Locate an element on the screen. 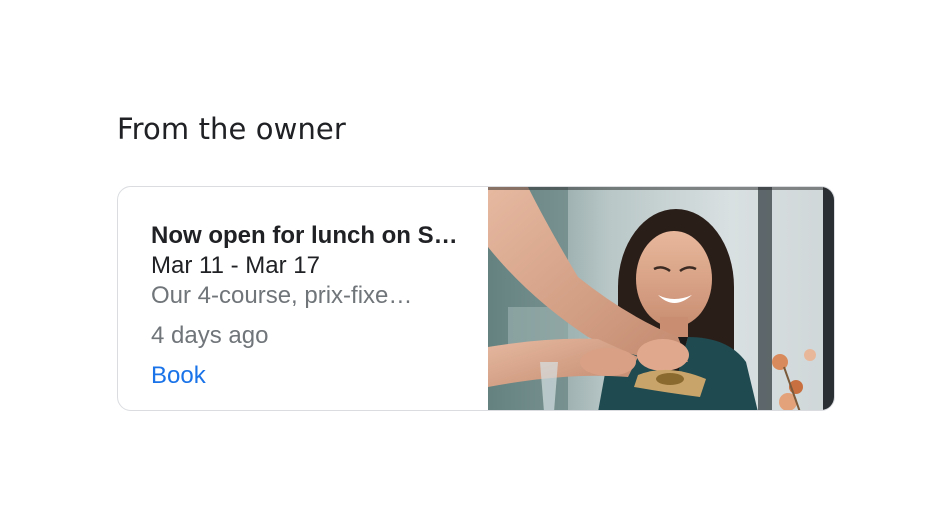  section-title: From the owner is located at coordinates (231, 129).